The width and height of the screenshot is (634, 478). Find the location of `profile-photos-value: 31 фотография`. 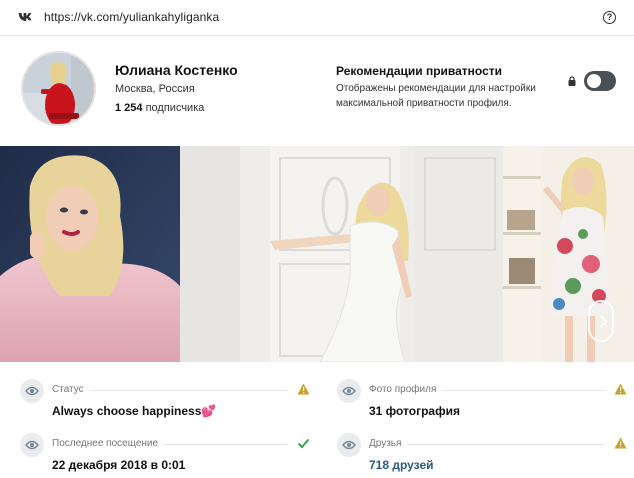

profile-photos-value: 31 фотография is located at coordinates (414, 411).